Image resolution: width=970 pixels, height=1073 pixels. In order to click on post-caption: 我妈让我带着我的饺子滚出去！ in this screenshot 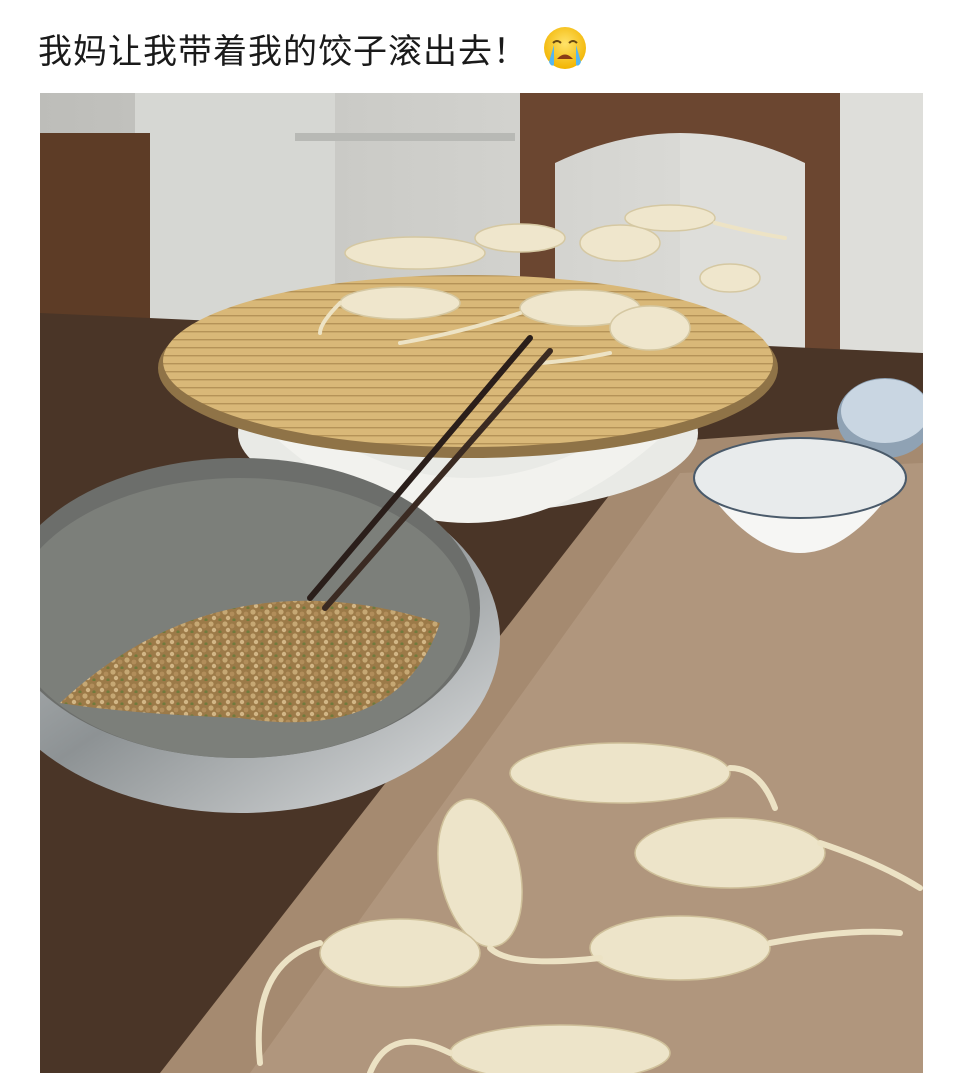, I will do `click(283, 51)`.